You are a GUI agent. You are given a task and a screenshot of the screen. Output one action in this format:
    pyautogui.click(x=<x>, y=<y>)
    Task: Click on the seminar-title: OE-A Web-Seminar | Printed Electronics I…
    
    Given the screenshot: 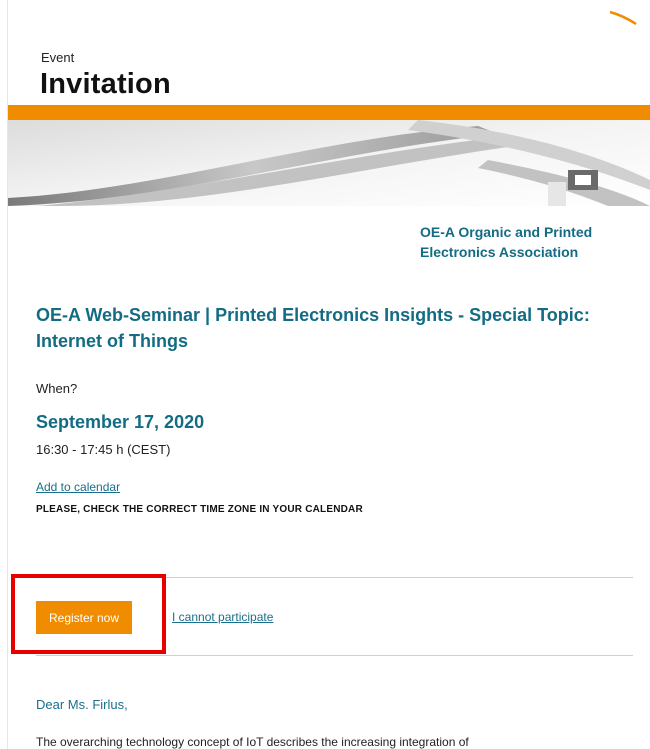 What is the action you would take?
    pyautogui.click(x=313, y=328)
    